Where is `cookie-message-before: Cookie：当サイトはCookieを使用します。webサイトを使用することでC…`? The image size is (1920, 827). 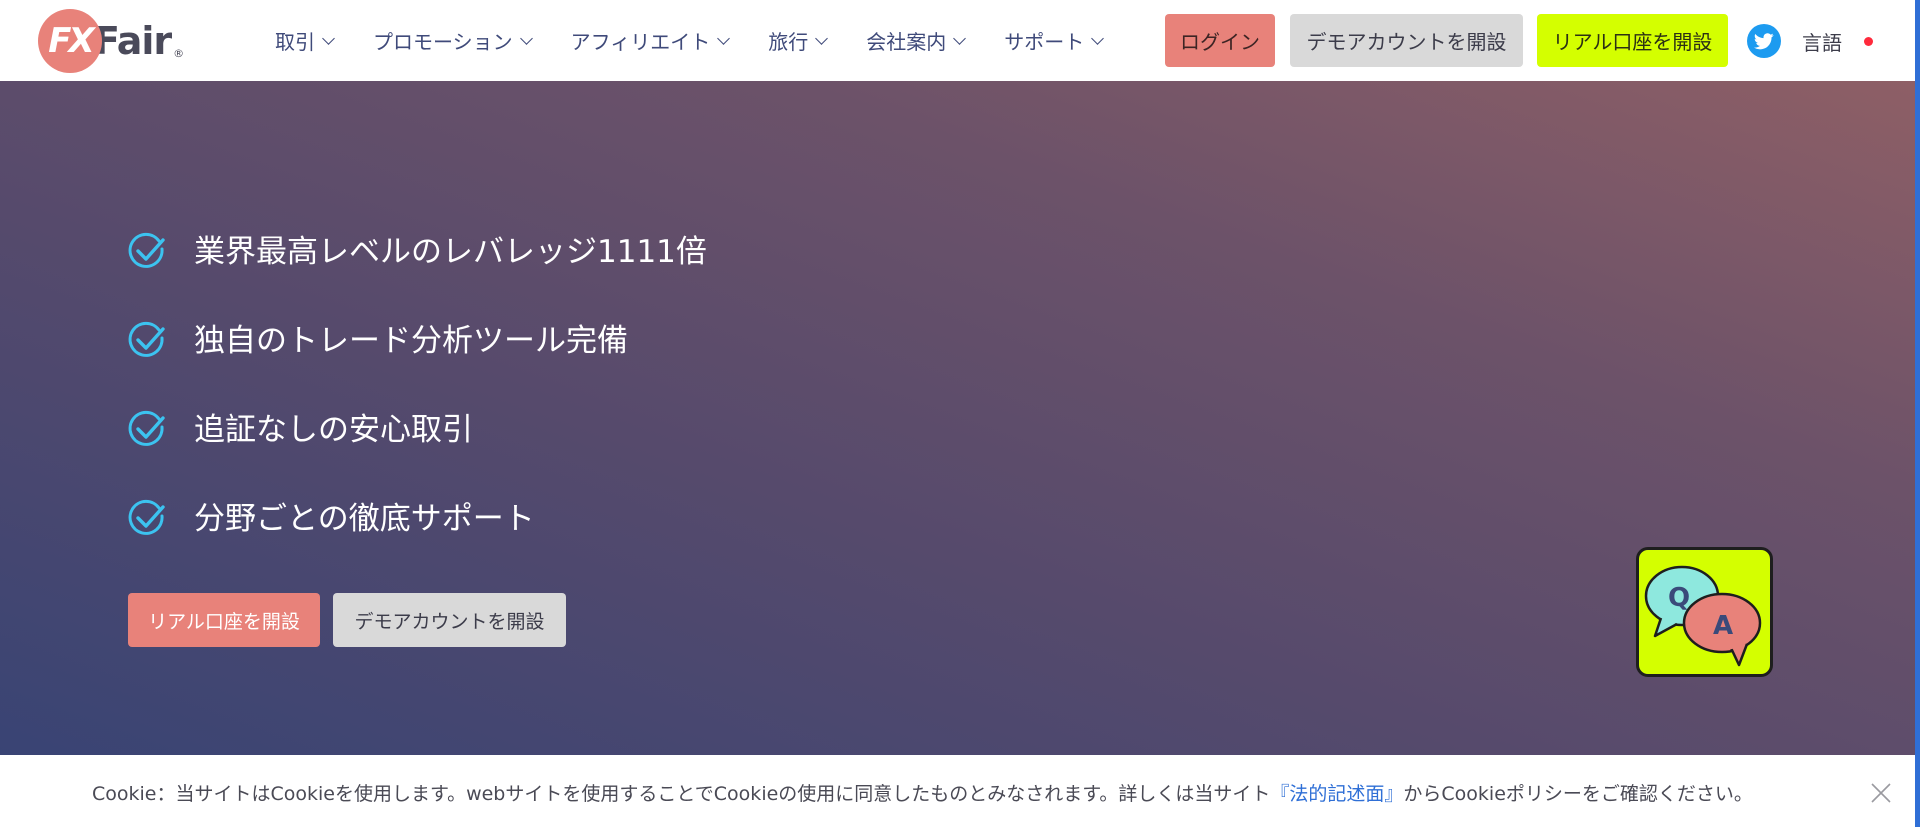 cookie-message-before: Cookie：当サイトはCookieを使用します。webサイトを使用することでC… is located at coordinates (681, 794).